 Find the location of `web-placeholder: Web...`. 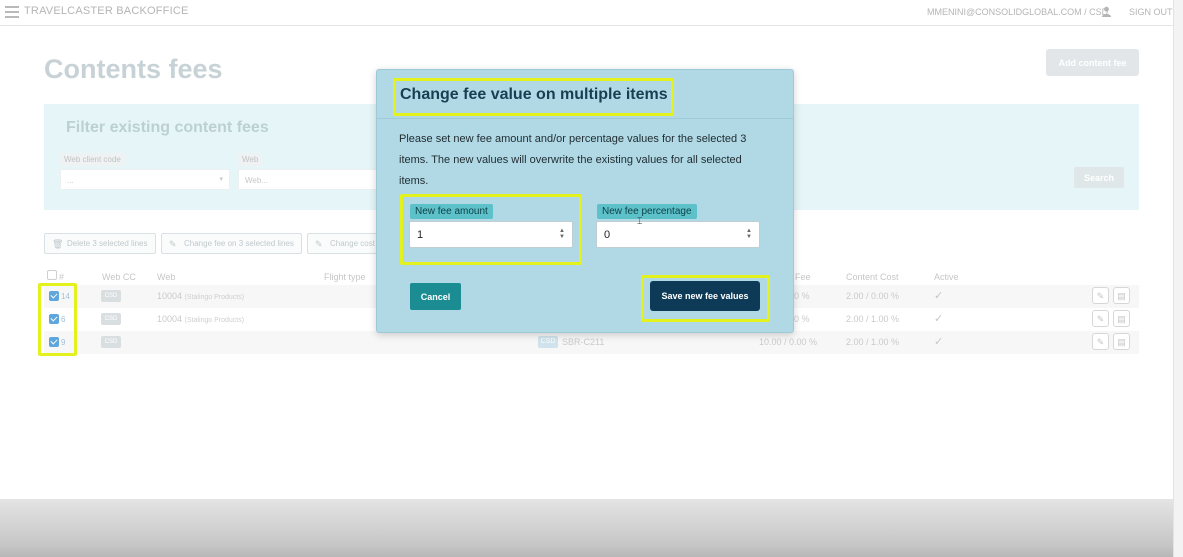

web-placeholder: Web... is located at coordinates (256, 180).